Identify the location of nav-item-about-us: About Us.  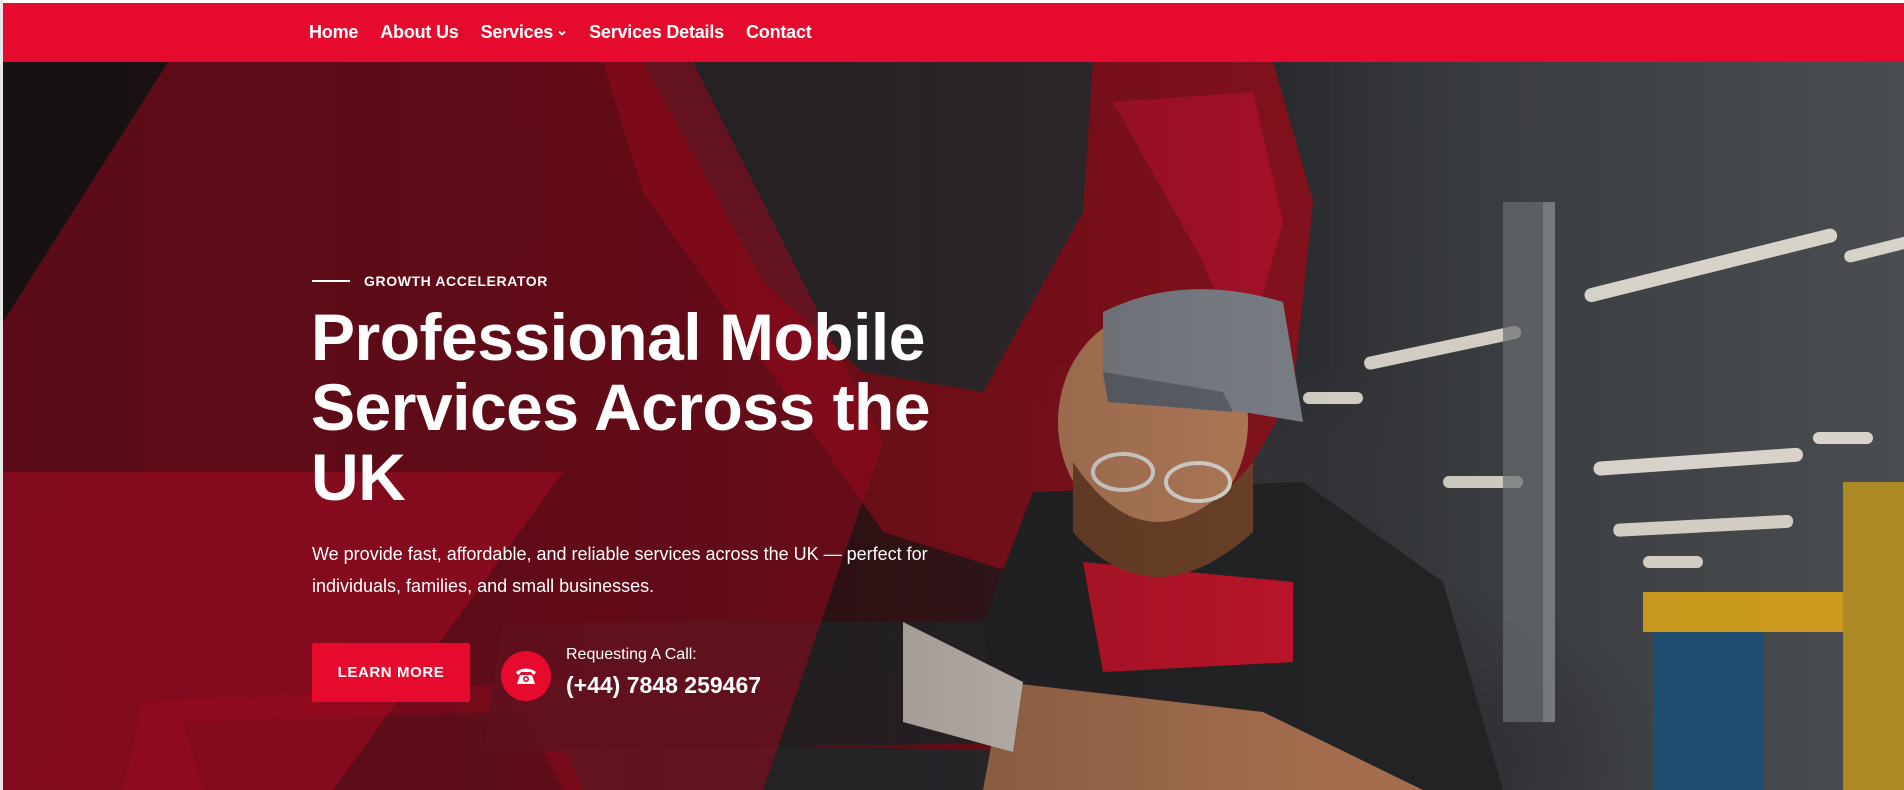
(419, 32).